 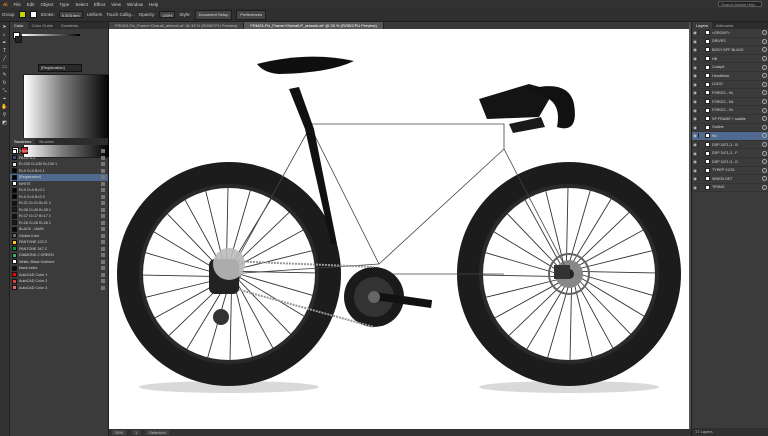 I want to click on rotate-tool-icon: ↻, so click(x=4, y=82).